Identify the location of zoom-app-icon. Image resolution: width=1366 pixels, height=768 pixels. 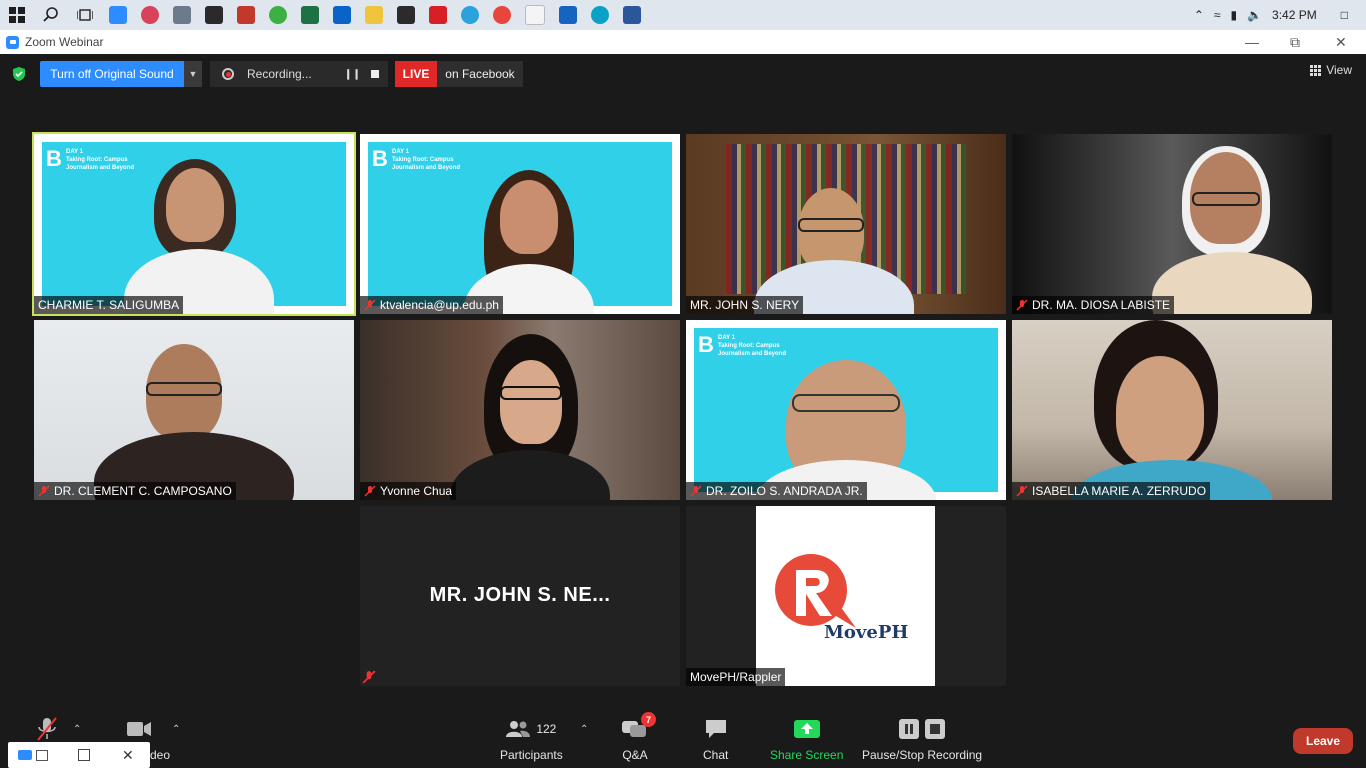
(118, 15).